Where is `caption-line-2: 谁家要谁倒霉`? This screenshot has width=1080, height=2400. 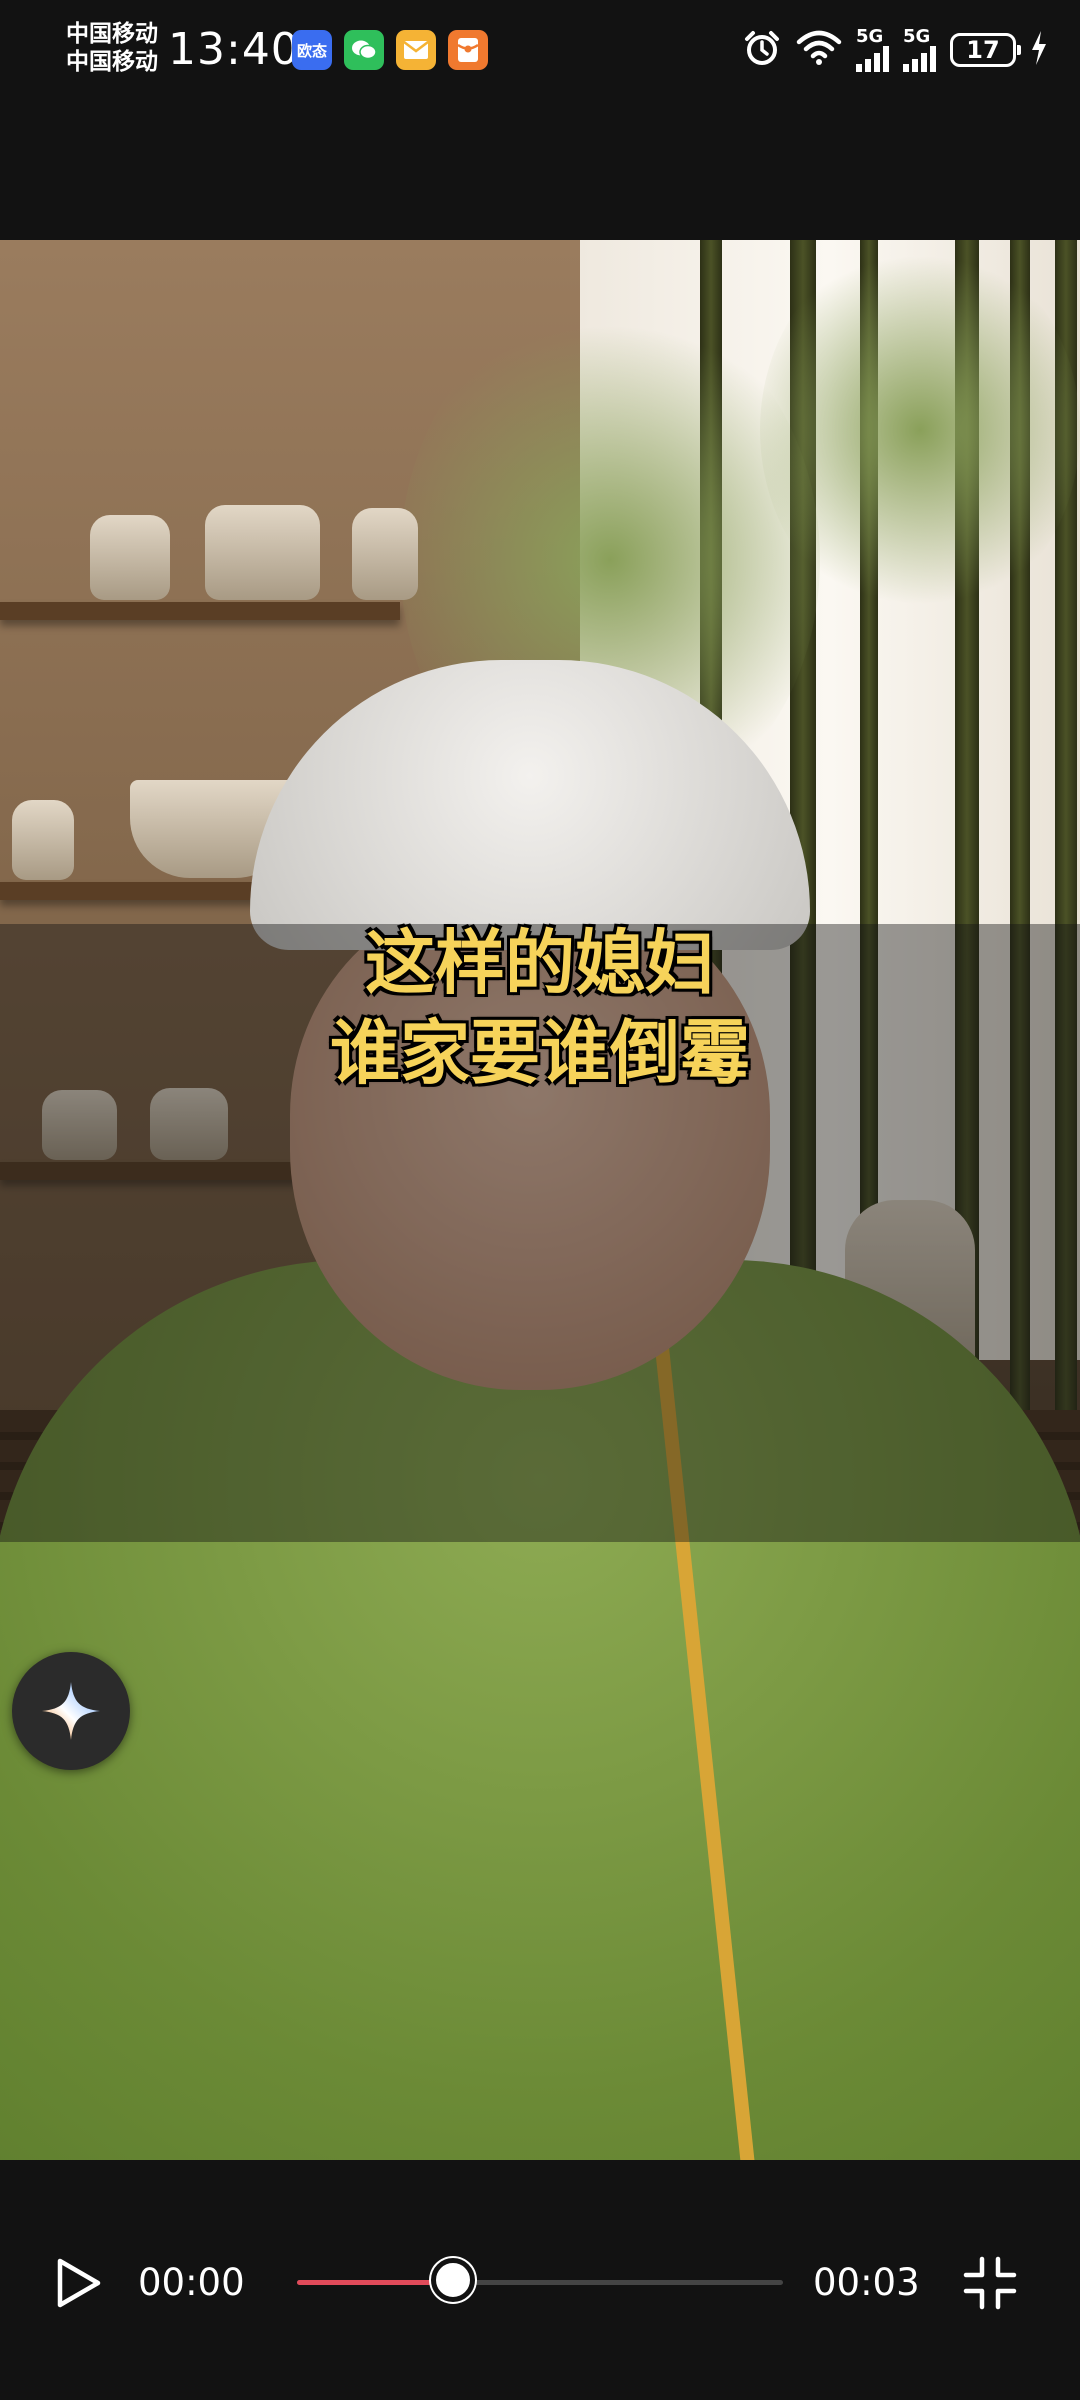 caption-line-2: 谁家要谁倒霉 is located at coordinates (540, 1053).